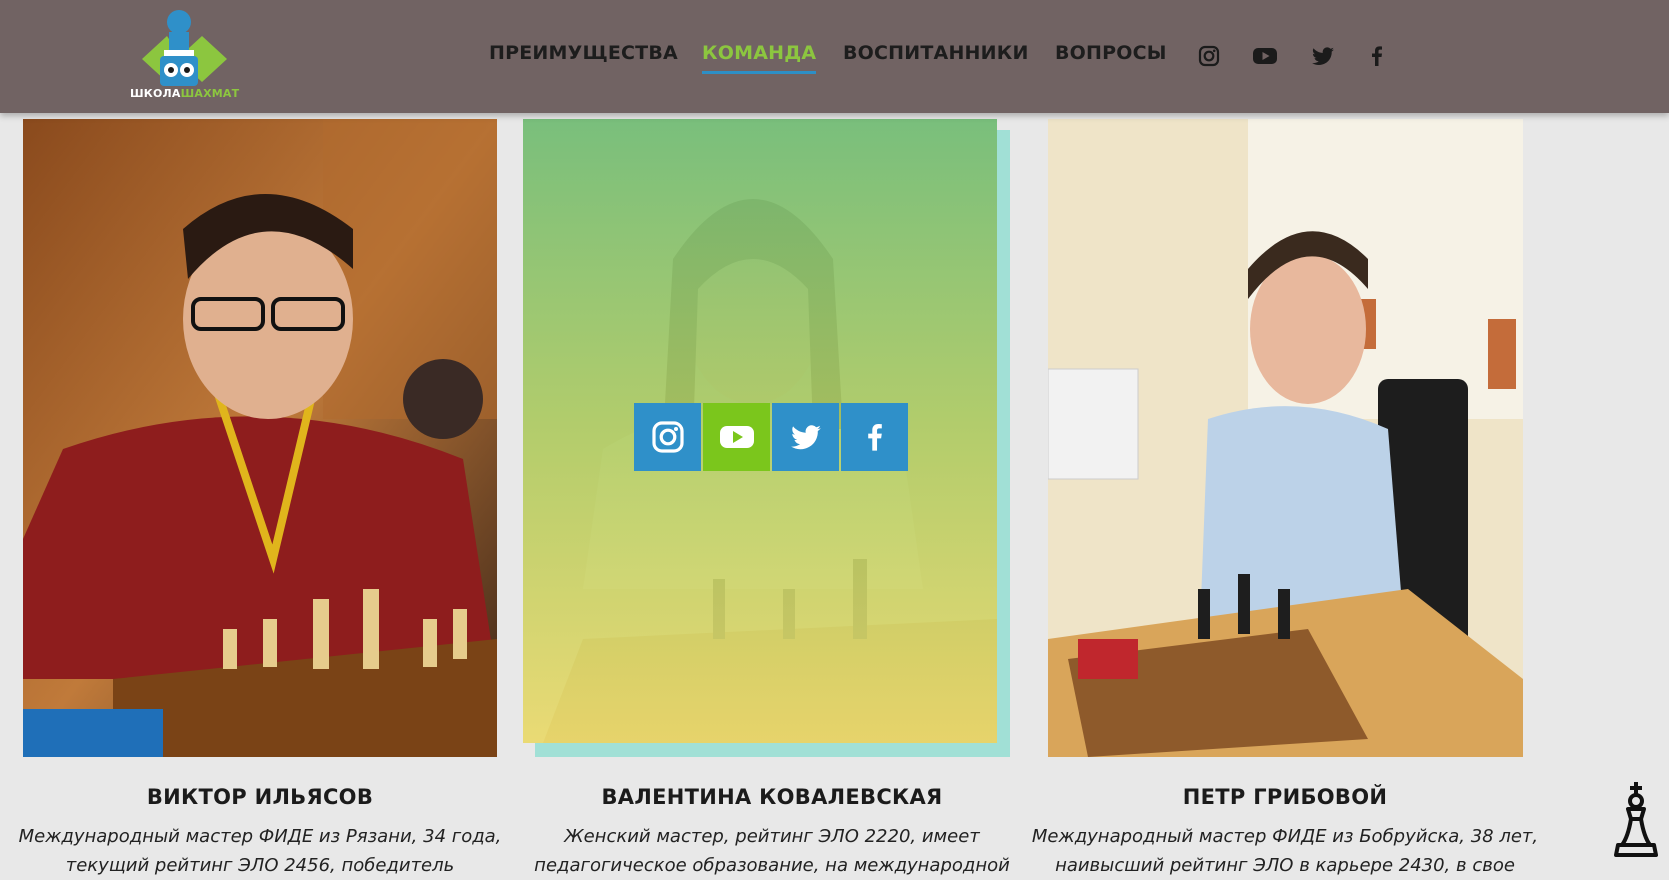  Describe the element at coordinates (181, 54) in the screenshot. I see `school-logo: ШКОЛАШАХМАТ` at that location.